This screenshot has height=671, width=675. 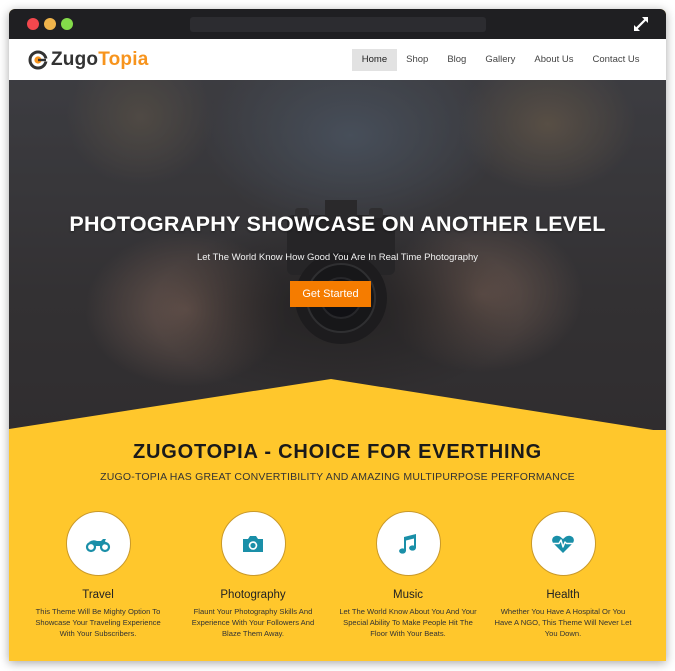 I want to click on site-logo: ZugoTopia, so click(x=88, y=60).